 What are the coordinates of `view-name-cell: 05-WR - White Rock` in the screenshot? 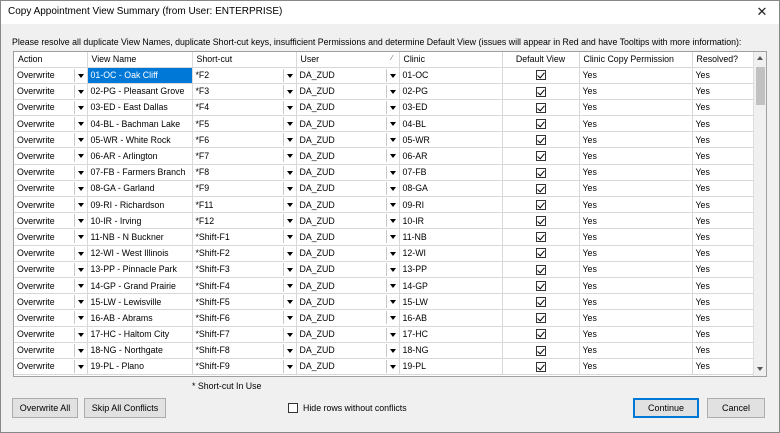 It's located at (140, 140).